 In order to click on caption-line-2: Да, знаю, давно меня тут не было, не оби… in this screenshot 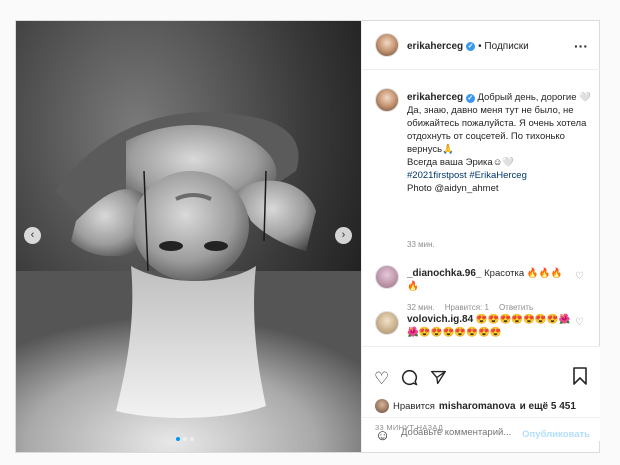, I will do `click(497, 130)`.